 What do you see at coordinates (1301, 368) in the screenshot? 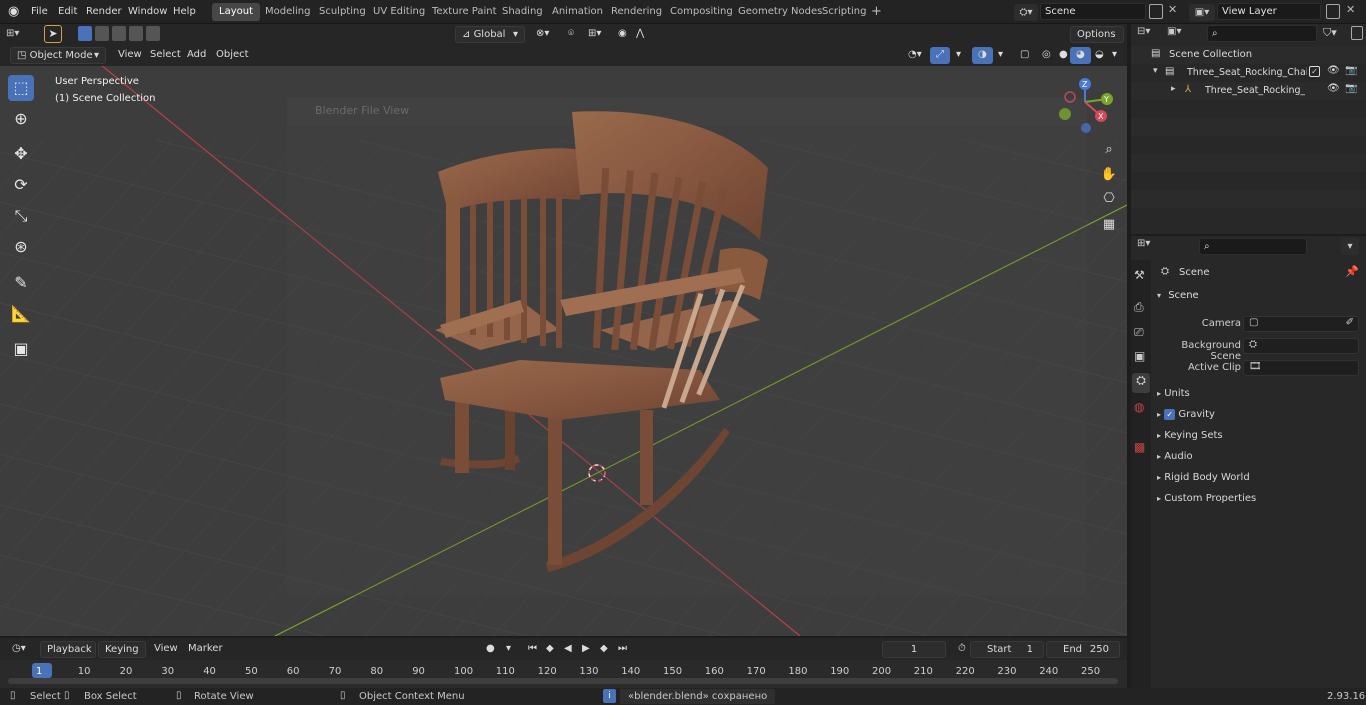
I see `active-clip-field: 🎞` at bounding box center [1301, 368].